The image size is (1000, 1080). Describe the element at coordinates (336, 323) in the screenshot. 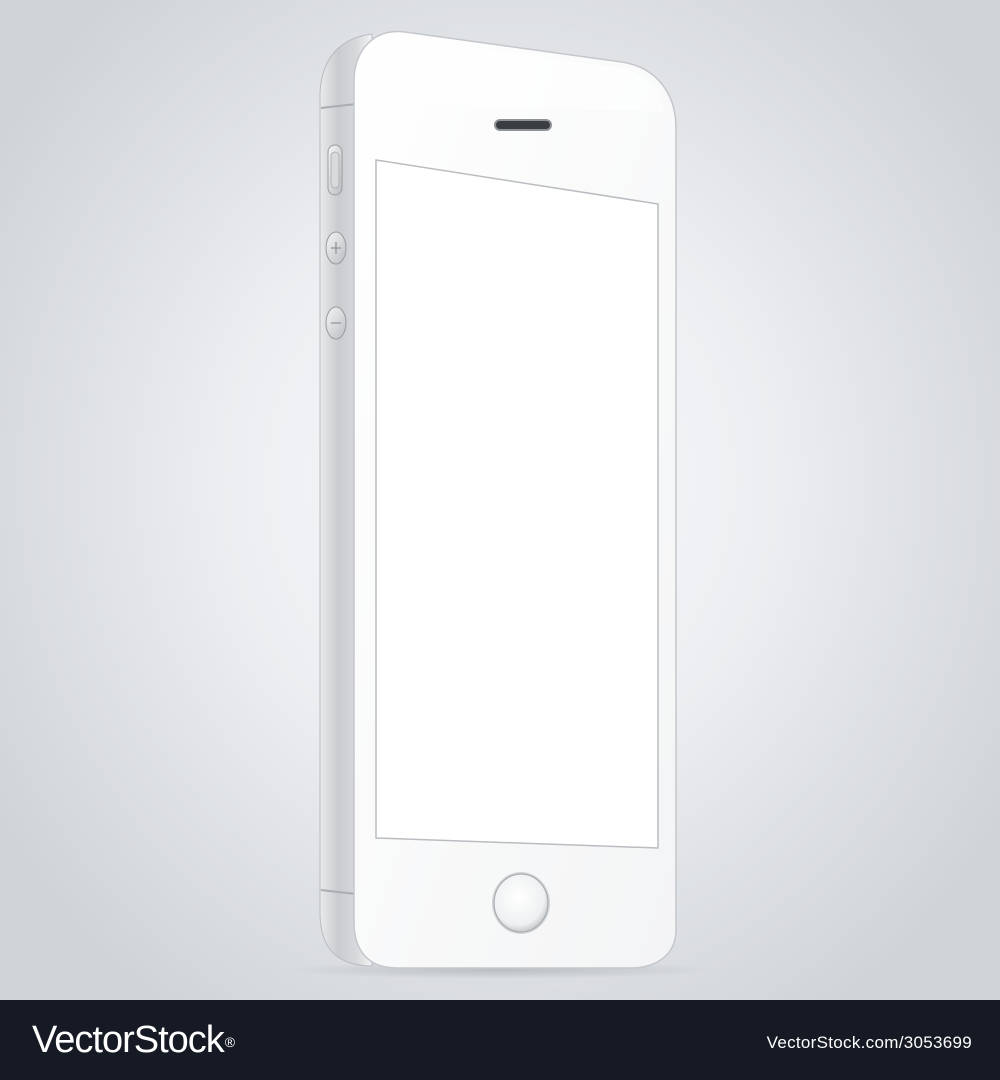

I see `volume-down-icon` at that location.